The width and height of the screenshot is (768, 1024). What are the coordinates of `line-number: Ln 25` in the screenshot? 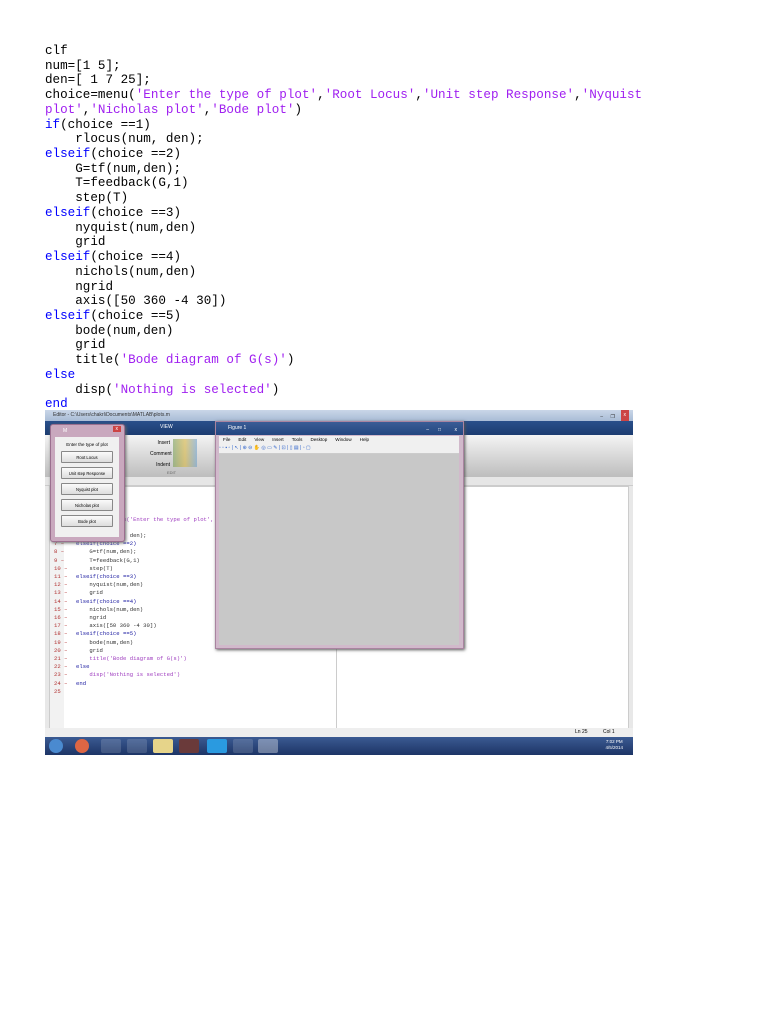 It's located at (581, 732).